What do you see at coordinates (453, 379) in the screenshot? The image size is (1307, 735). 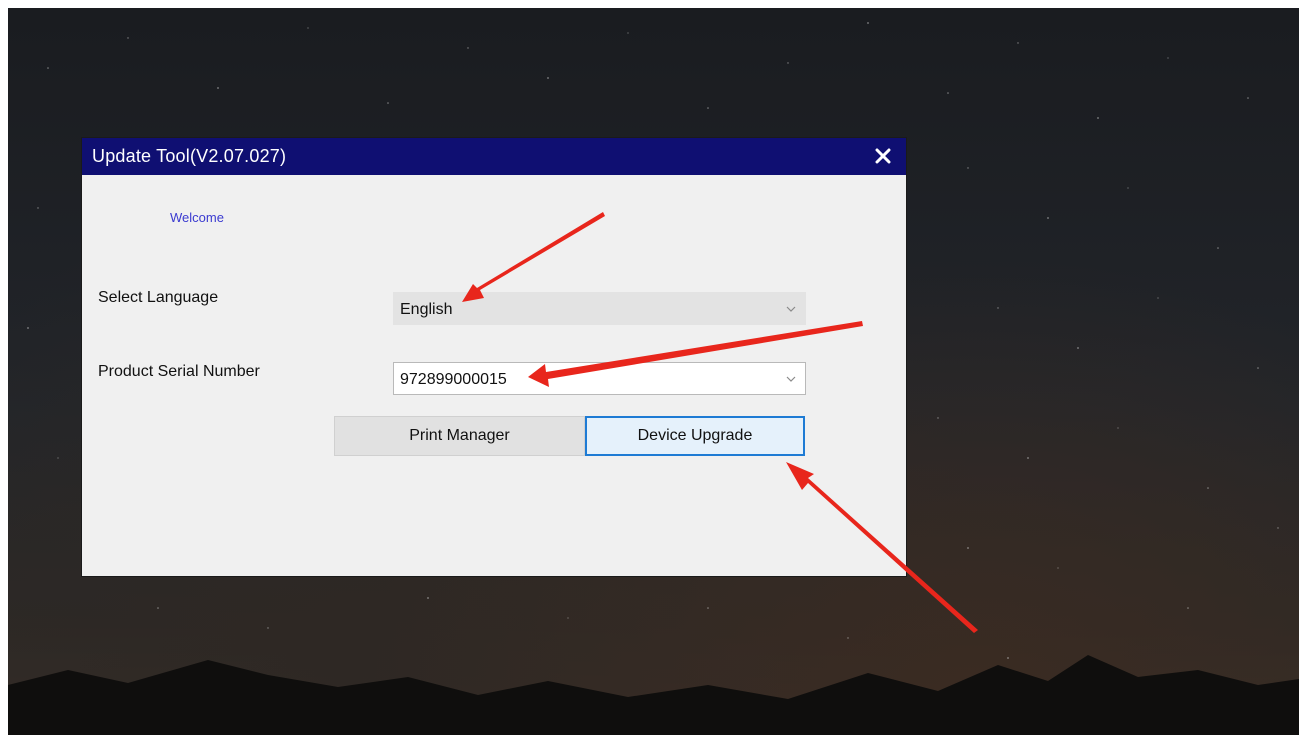 I see `serial-number-value: 972899000015` at bounding box center [453, 379].